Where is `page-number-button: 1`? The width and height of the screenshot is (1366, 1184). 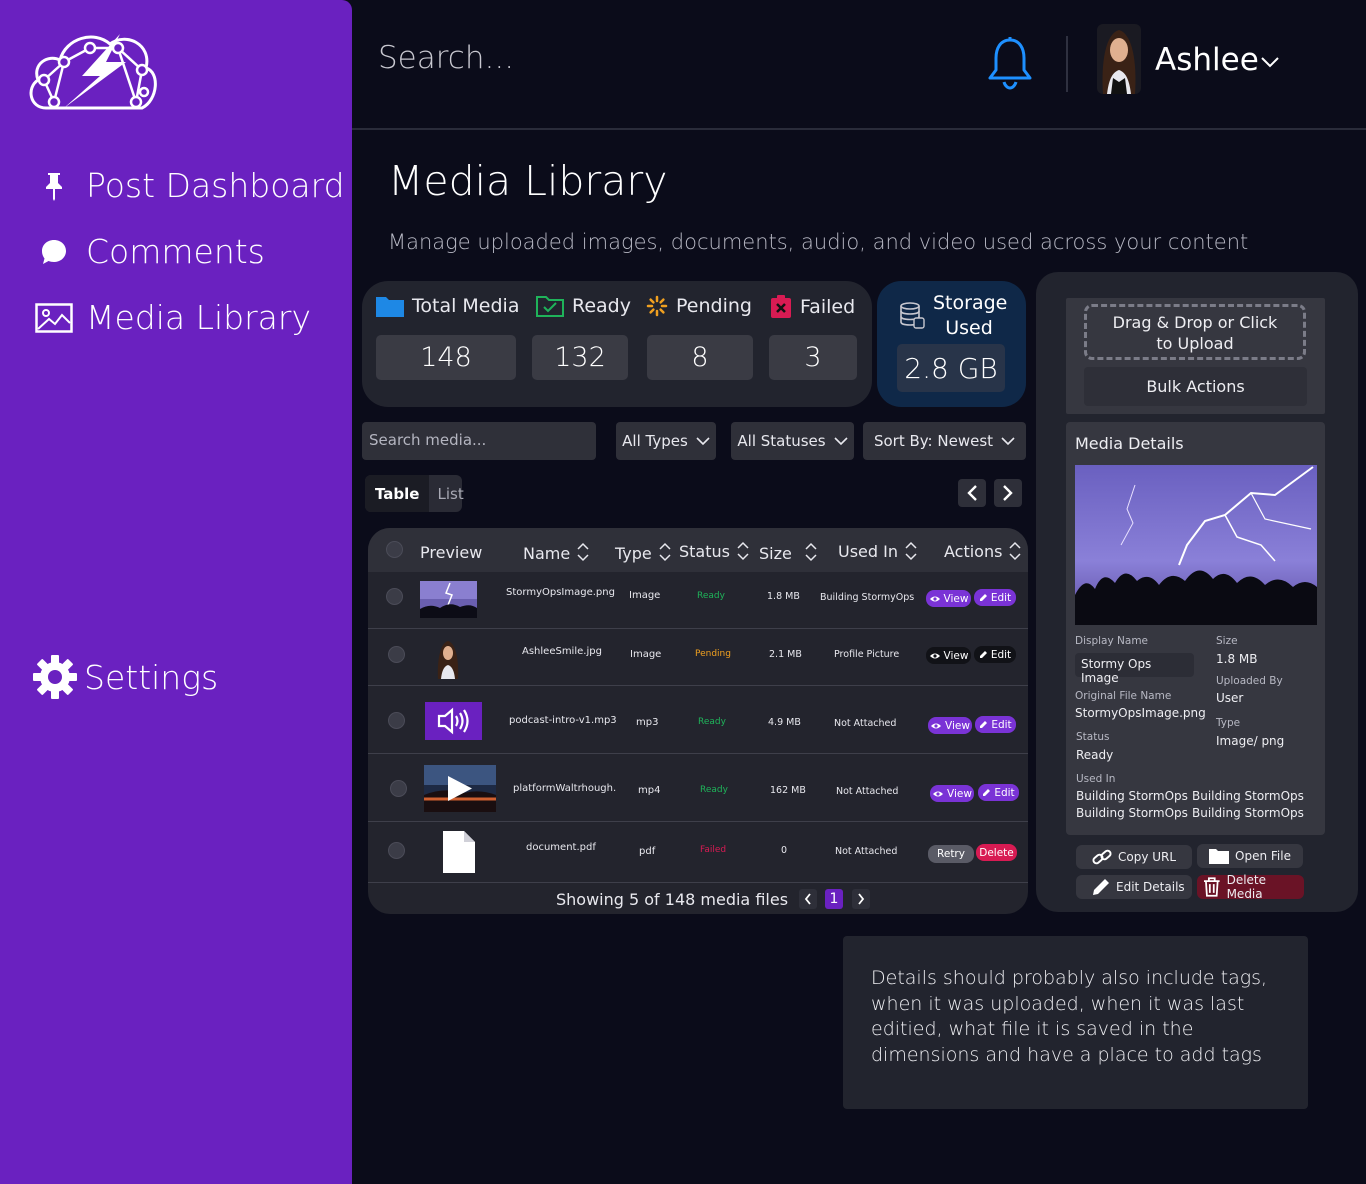
page-number-button: 1 is located at coordinates (834, 899).